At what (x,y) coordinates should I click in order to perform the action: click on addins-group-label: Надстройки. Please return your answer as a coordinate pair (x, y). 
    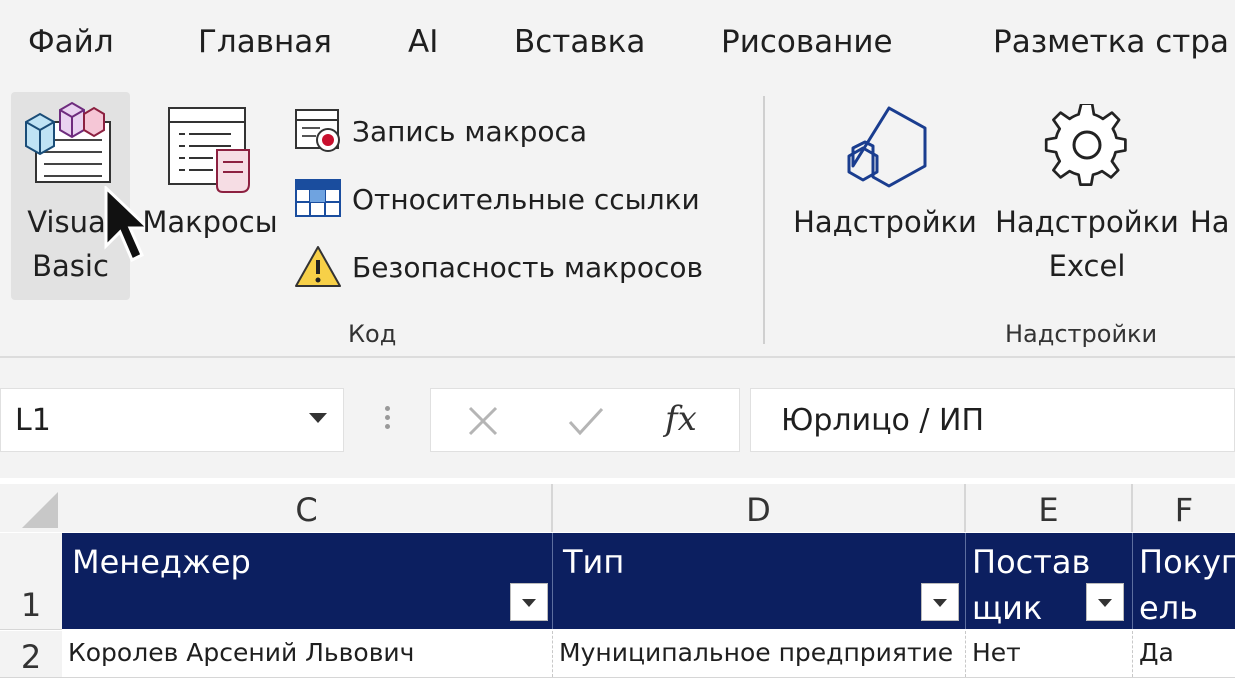
    Looking at the image, I should click on (1081, 334).